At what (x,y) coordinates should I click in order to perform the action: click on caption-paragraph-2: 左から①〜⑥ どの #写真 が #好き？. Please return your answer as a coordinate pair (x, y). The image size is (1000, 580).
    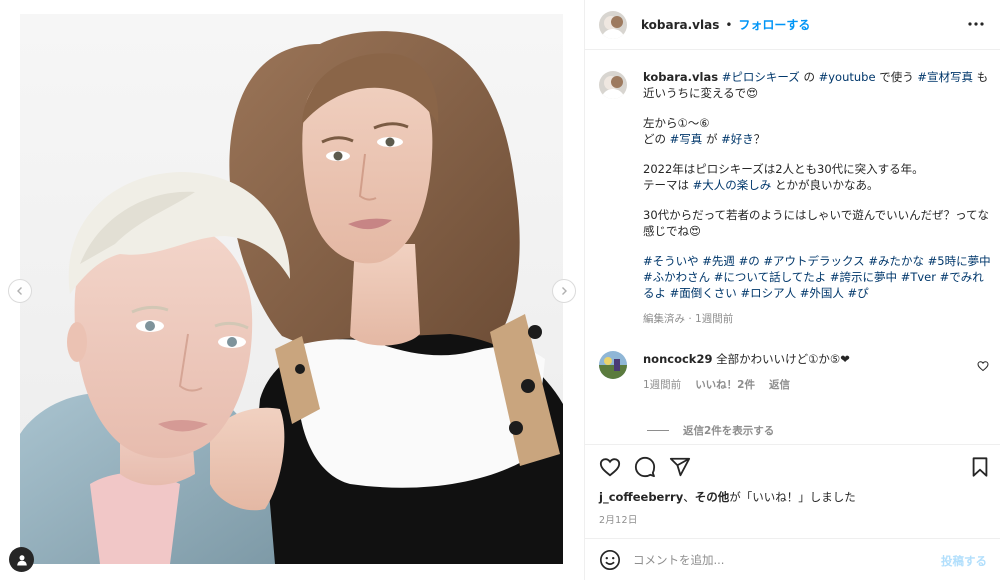
    Looking at the image, I should click on (818, 131).